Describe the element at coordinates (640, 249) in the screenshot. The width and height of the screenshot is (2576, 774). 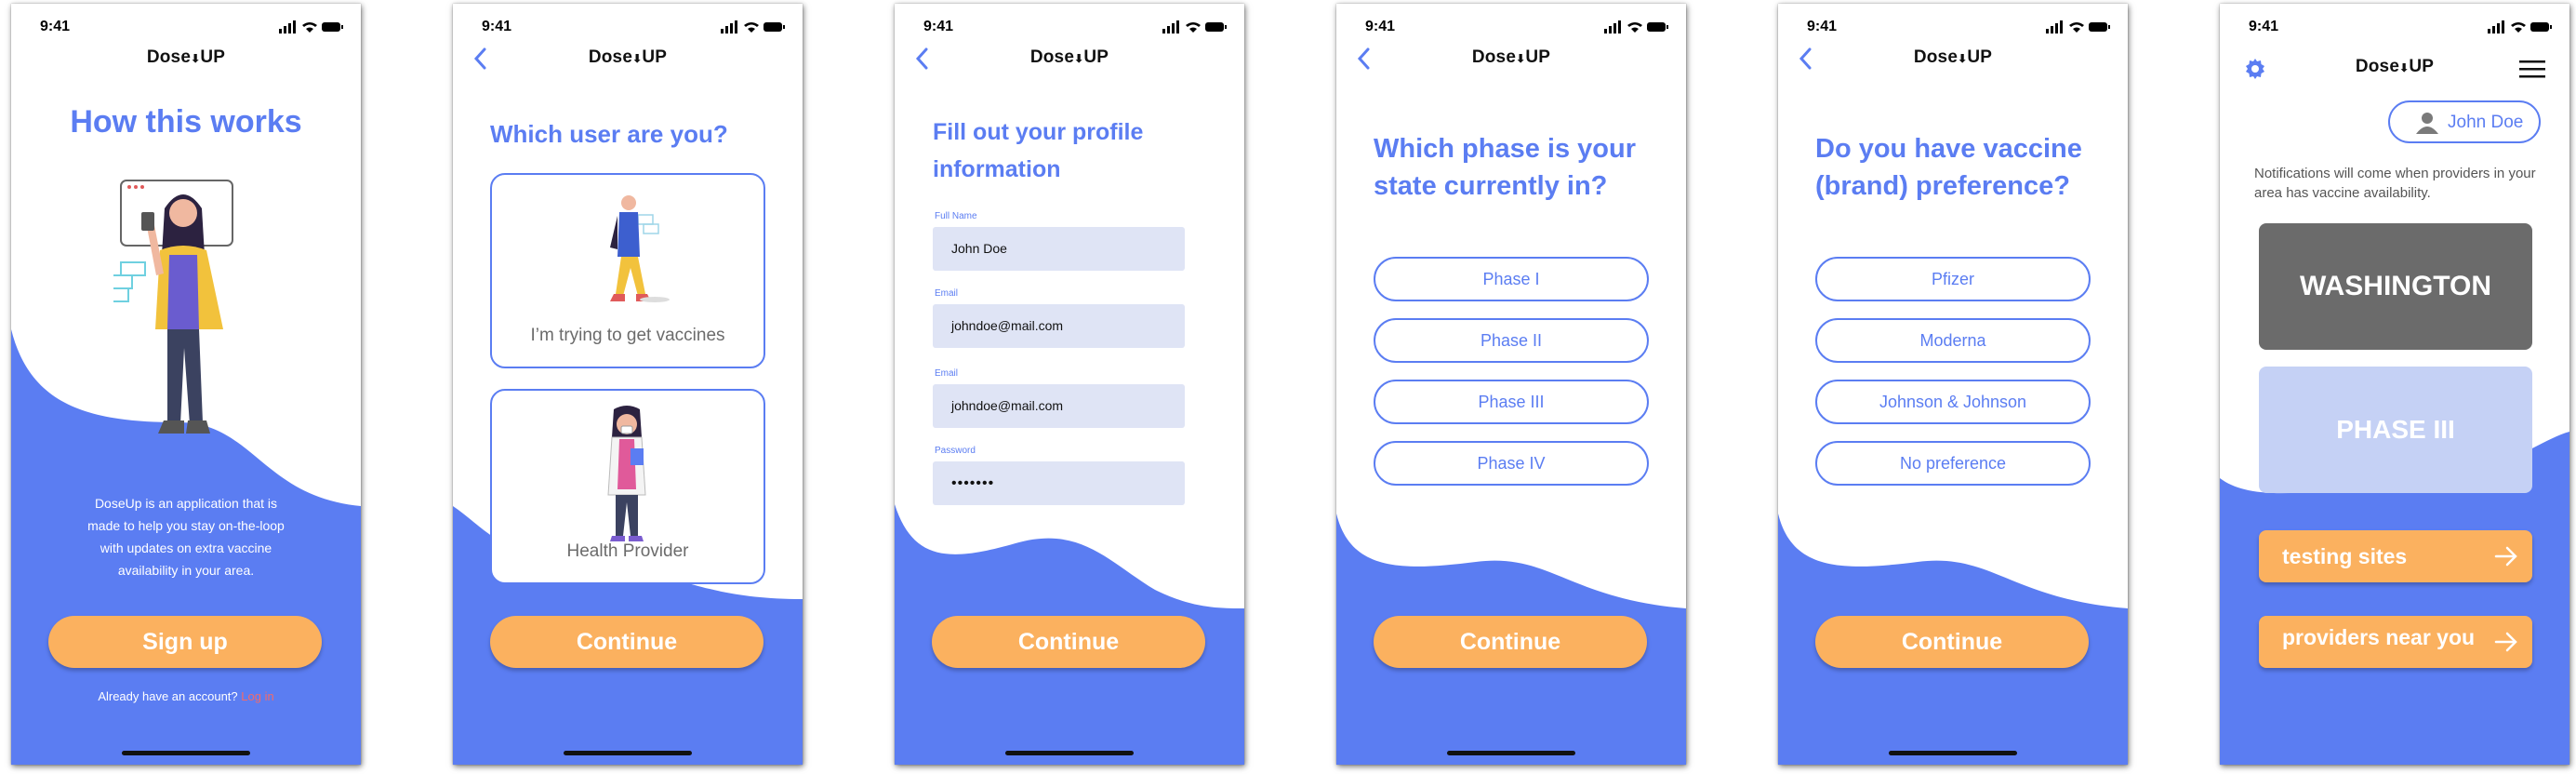
I see `walking-person-illustration` at that location.